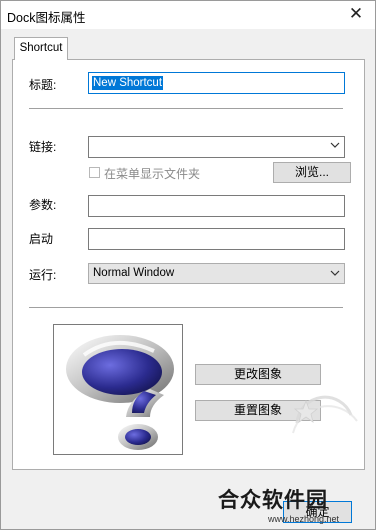 The width and height of the screenshot is (377, 531). I want to click on title-input: New Shortcut, so click(216, 83).